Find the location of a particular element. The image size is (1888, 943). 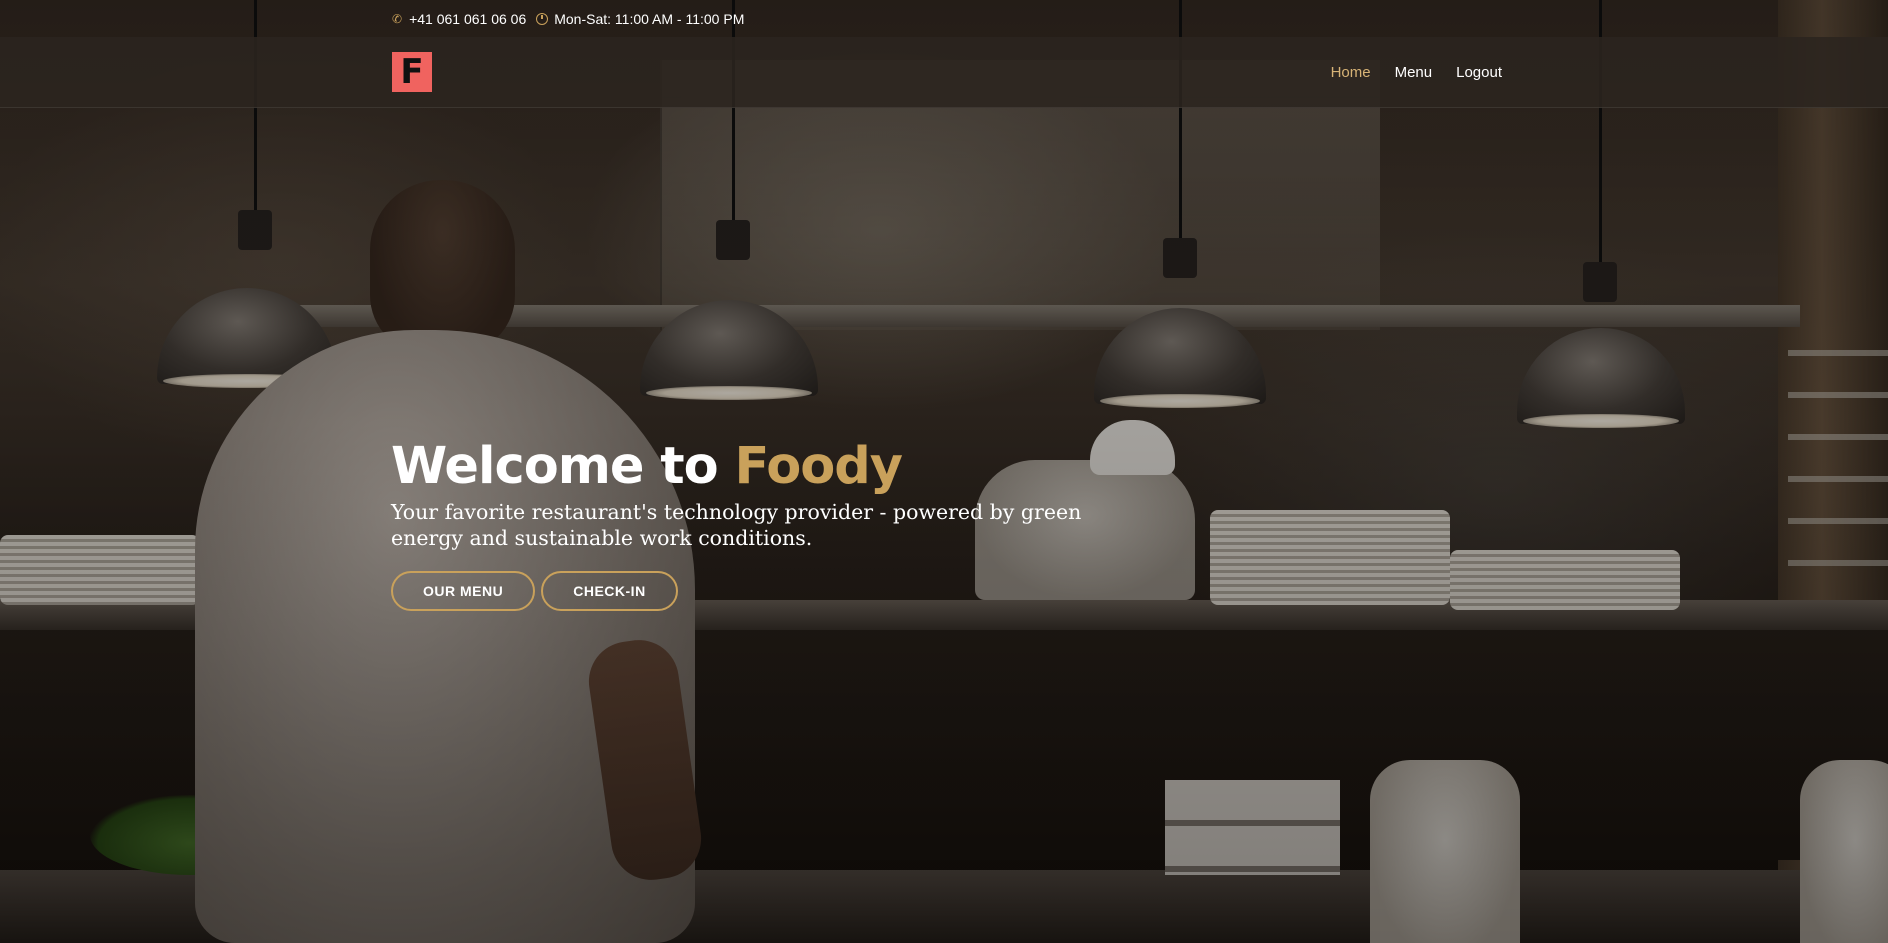

hero-title-brand: Foody is located at coordinates (818, 466).